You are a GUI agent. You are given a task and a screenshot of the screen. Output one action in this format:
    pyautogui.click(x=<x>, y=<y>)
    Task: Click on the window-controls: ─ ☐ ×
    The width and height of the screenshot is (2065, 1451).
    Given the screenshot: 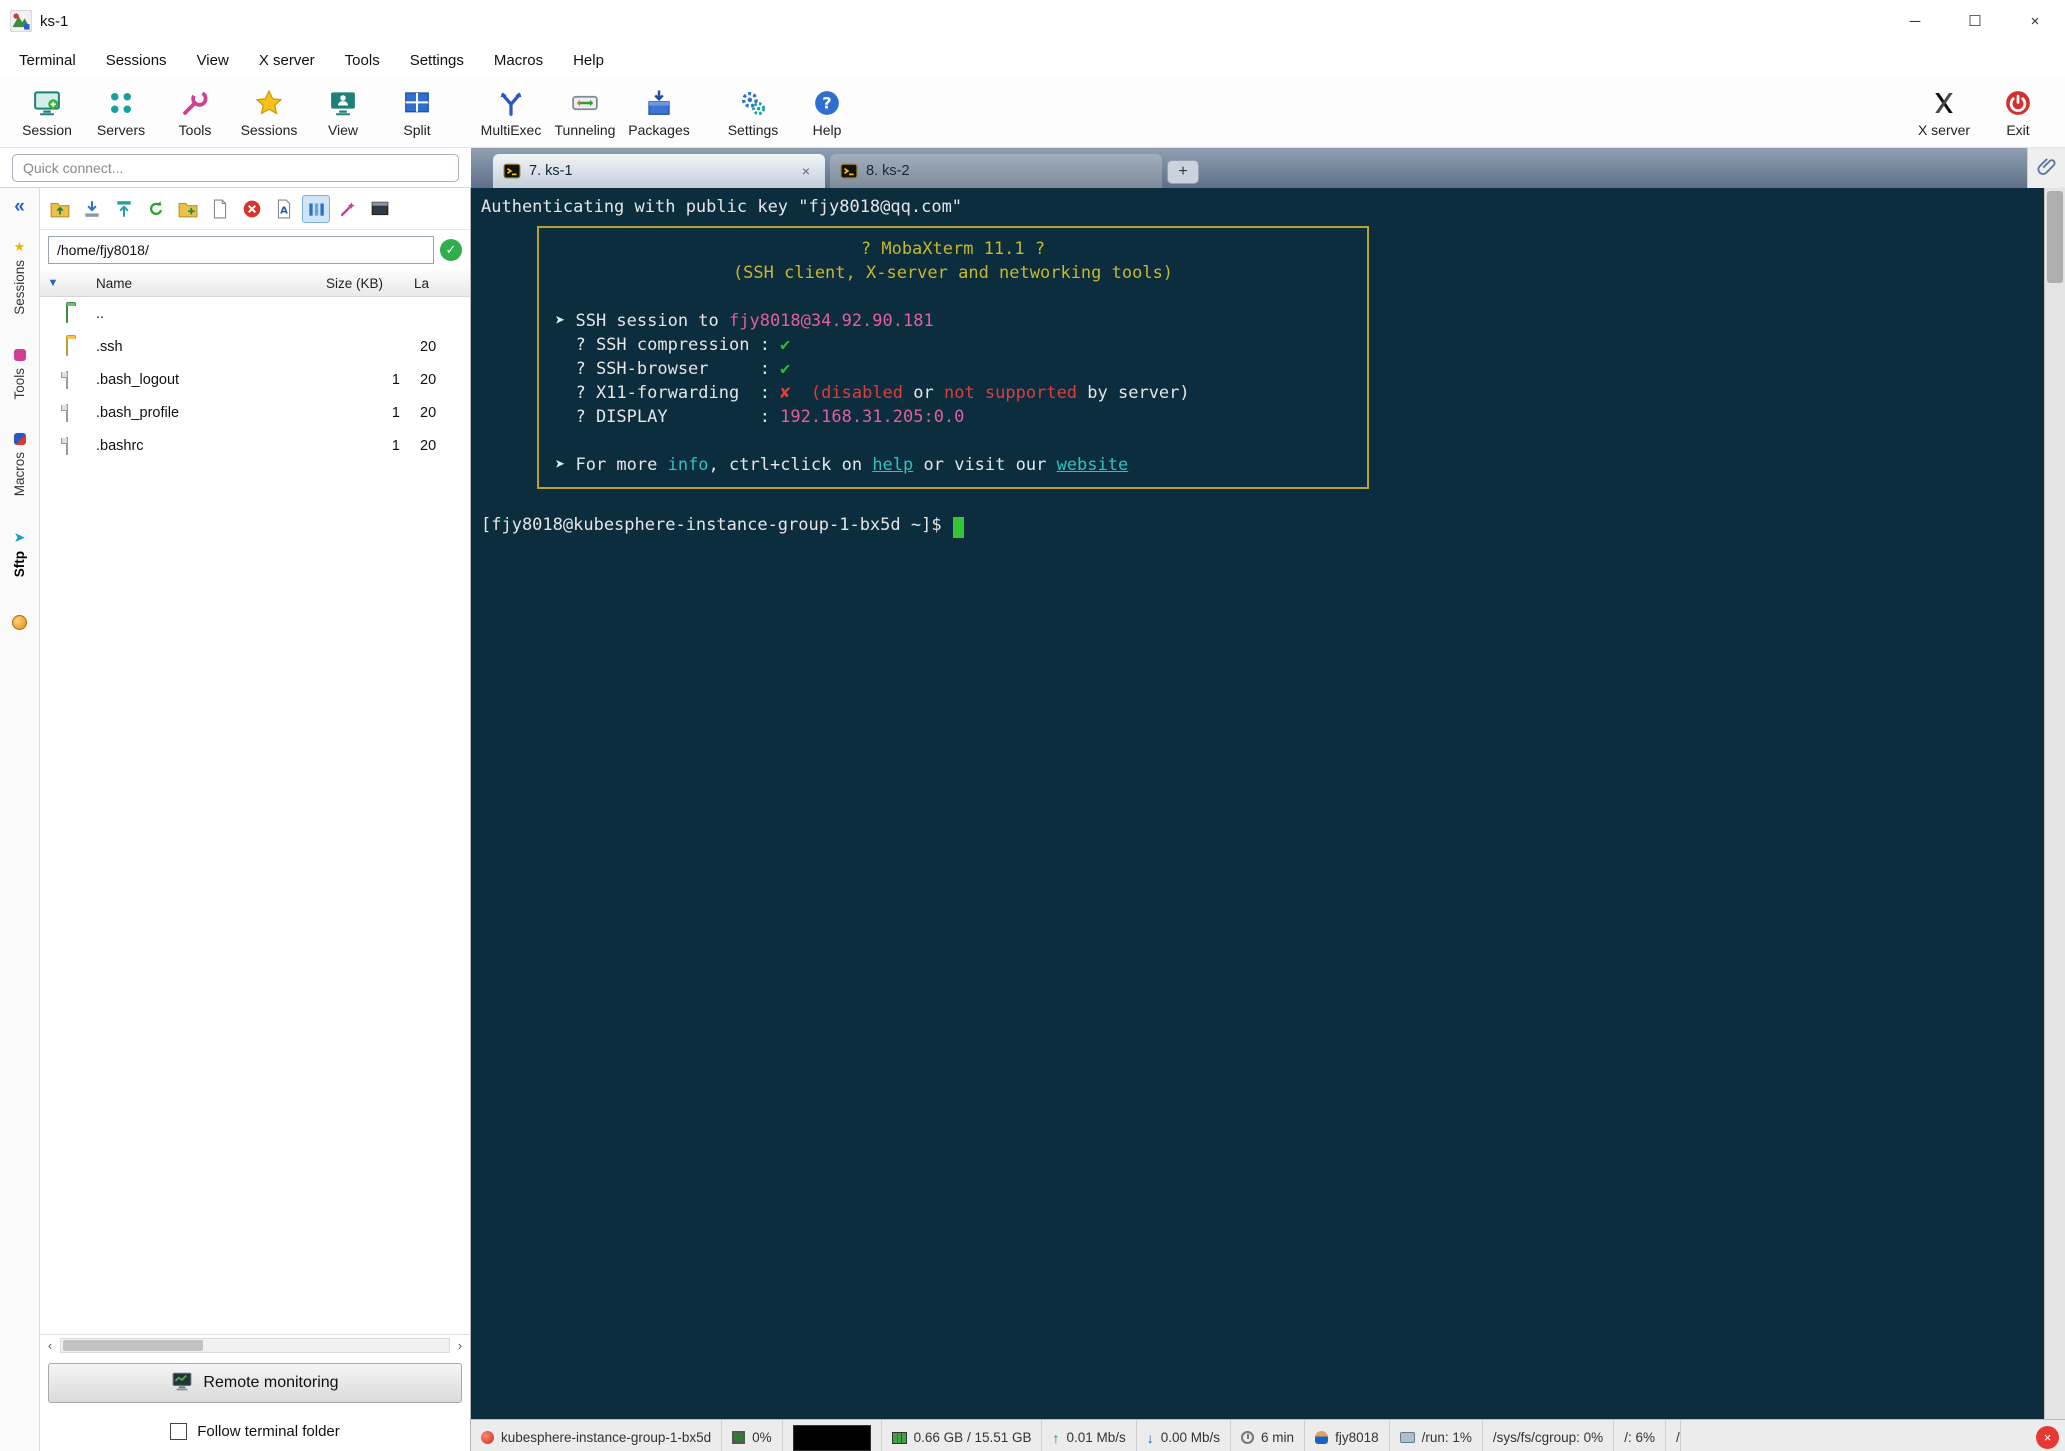 What is the action you would take?
    pyautogui.click(x=1975, y=21)
    